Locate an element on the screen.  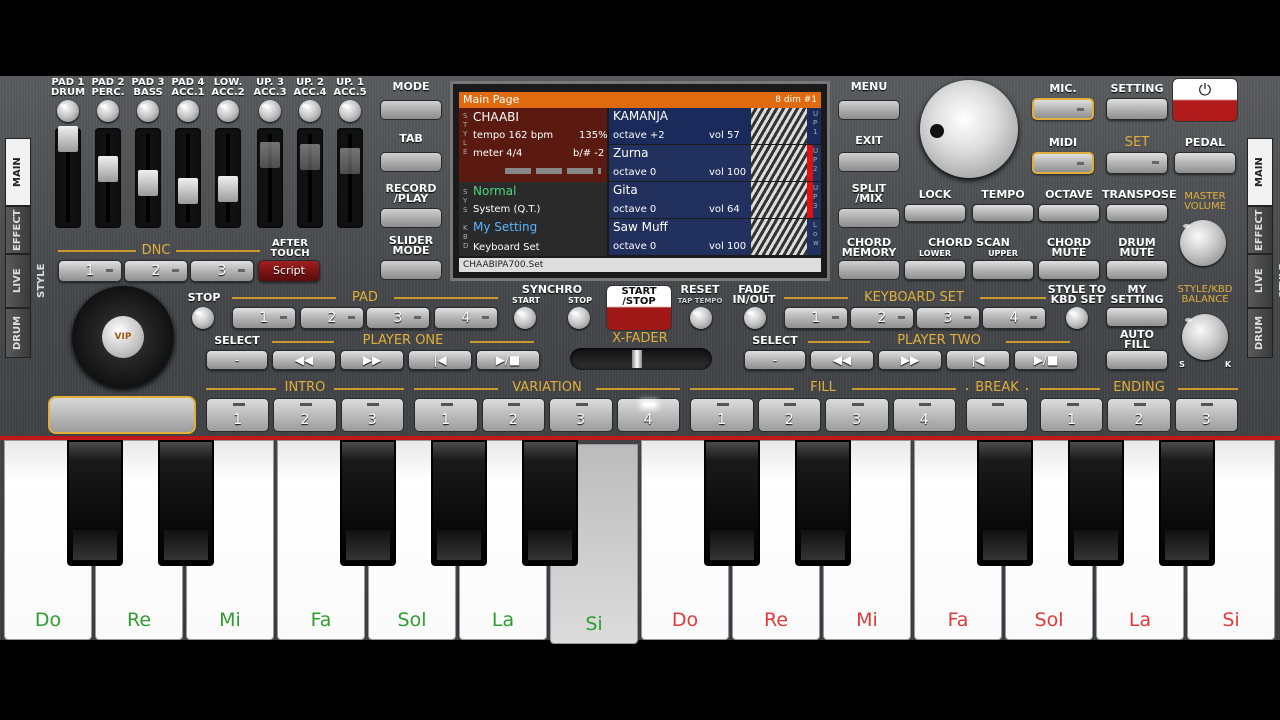
reset-knob is located at coordinates (701, 318).